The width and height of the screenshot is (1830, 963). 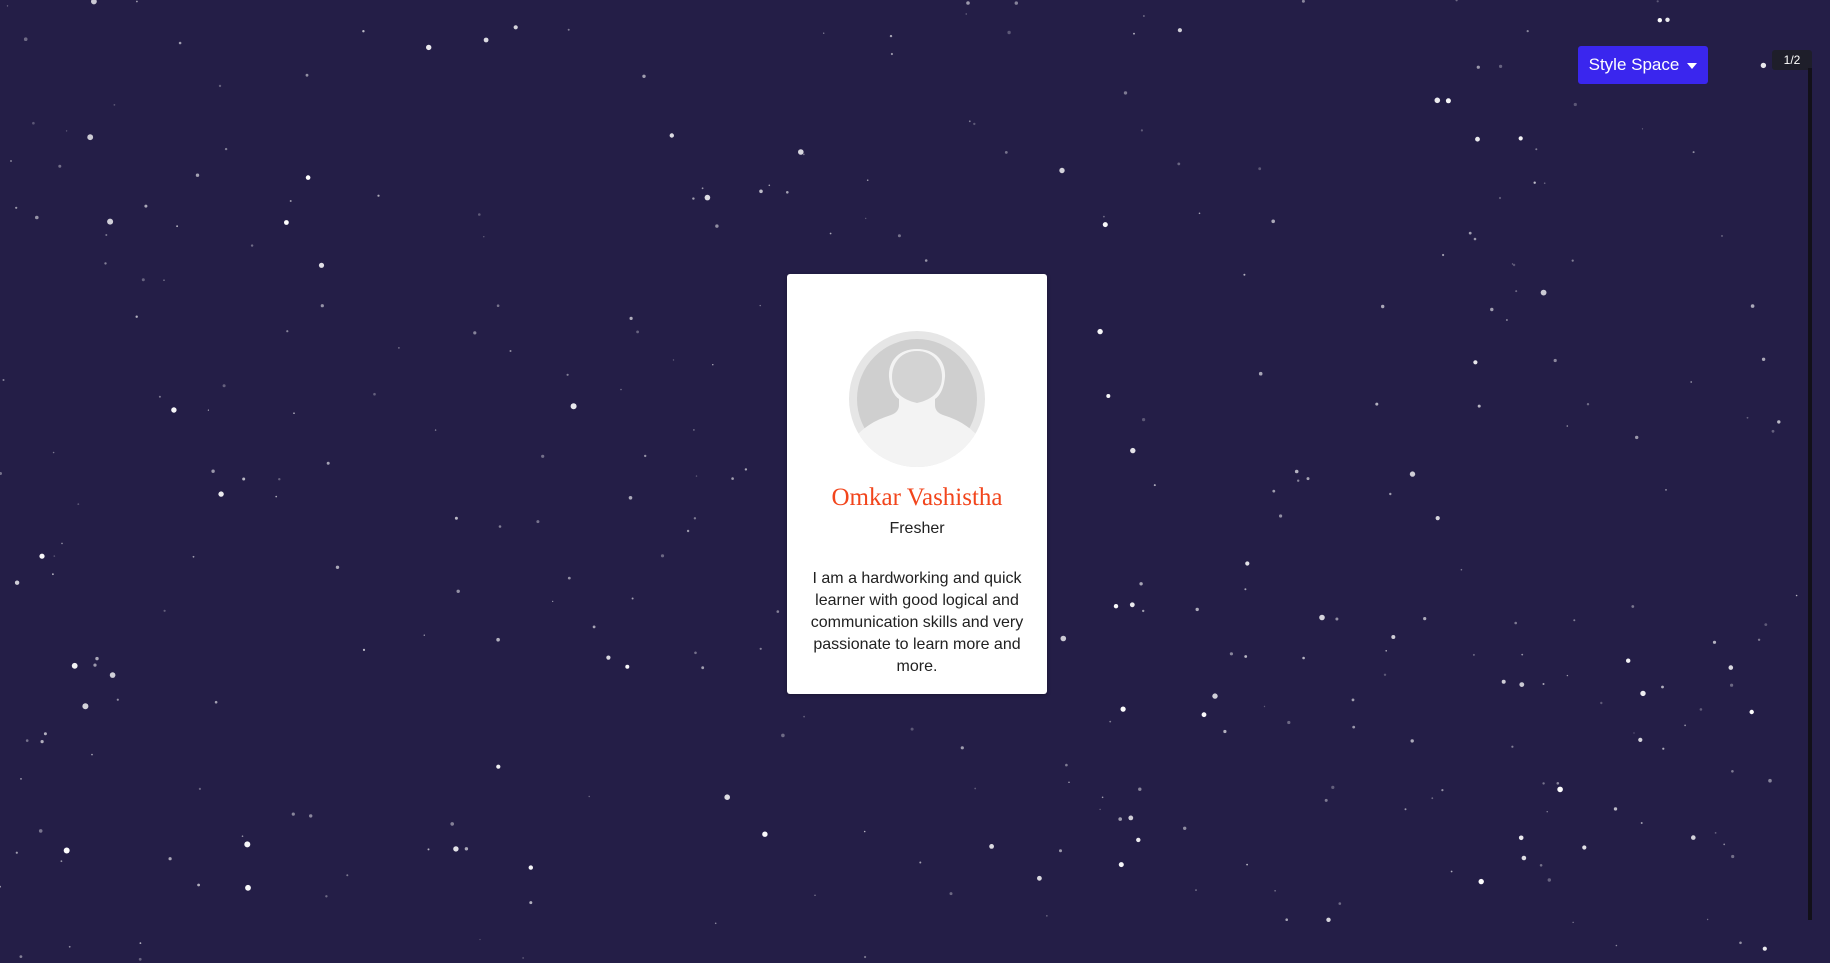 What do you see at coordinates (1810, 494) in the screenshot?
I see `scrollbar` at bounding box center [1810, 494].